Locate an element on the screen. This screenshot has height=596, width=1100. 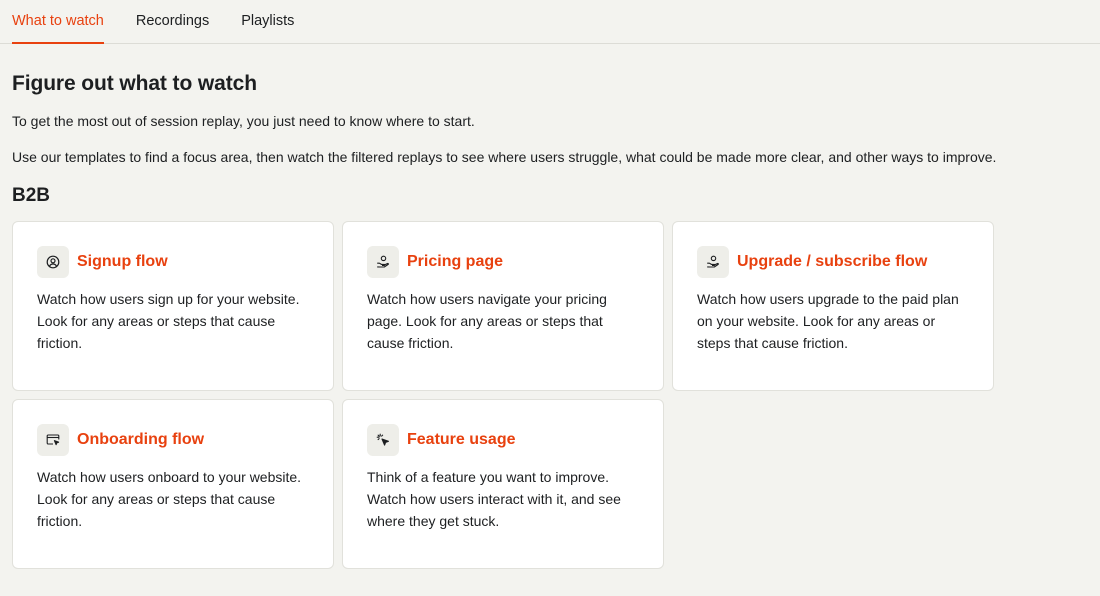
tab-bar: What to watch Recordings Playlists is located at coordinates (550, 22).